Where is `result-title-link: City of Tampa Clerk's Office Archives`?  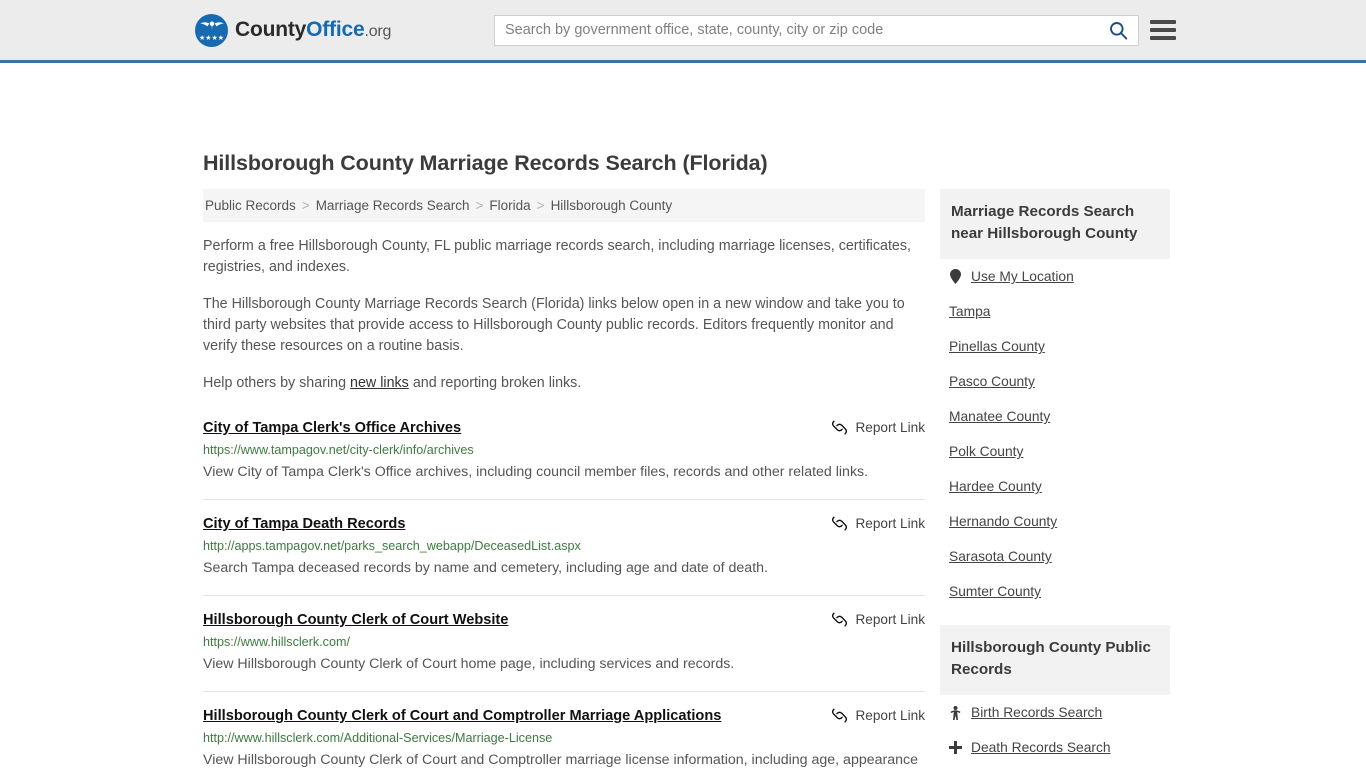 result-title-link: City of Tampa Clerk's Office Archives is located at coordinates (332, 428).